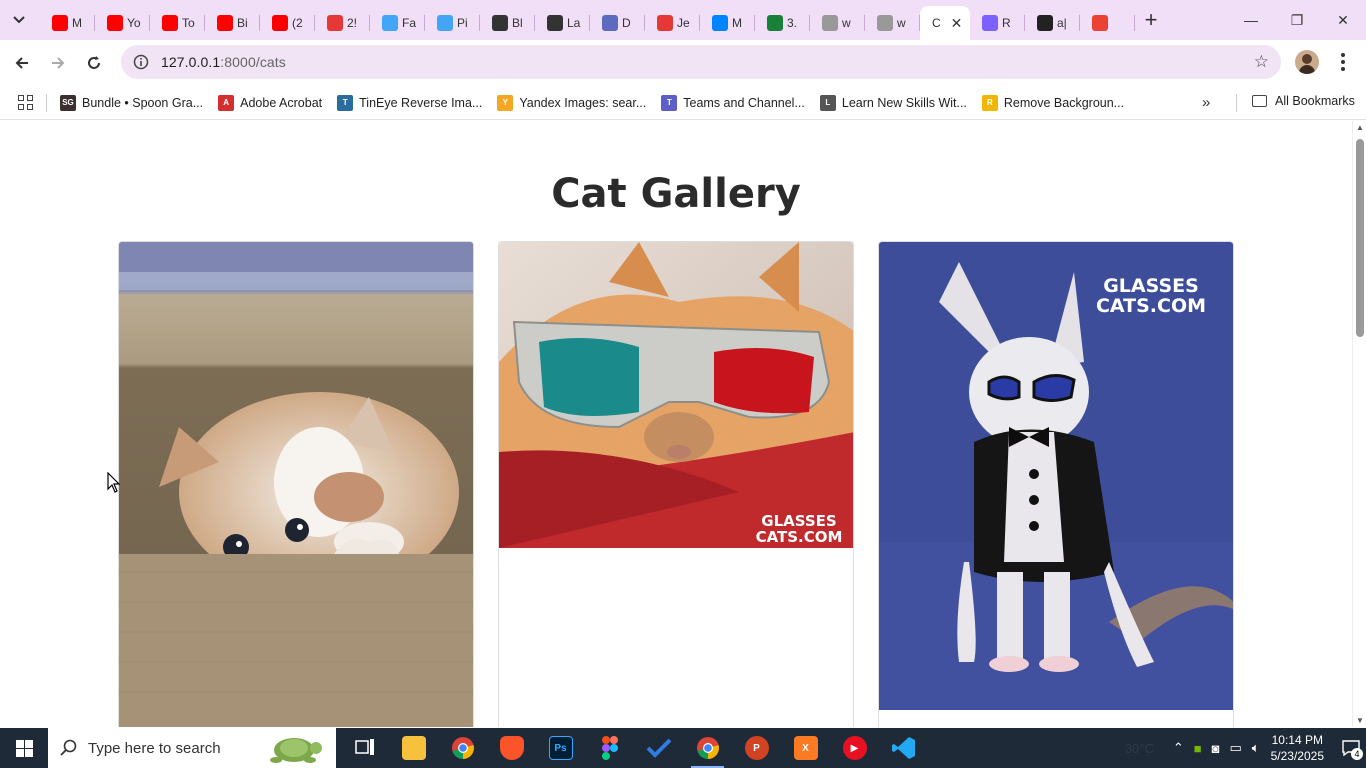 This screenshot has height=768, width=1366. Describe the element at coordinates (1206, 102) in the screenshot. I see `bookmarks-overflow-button: »` at that location.